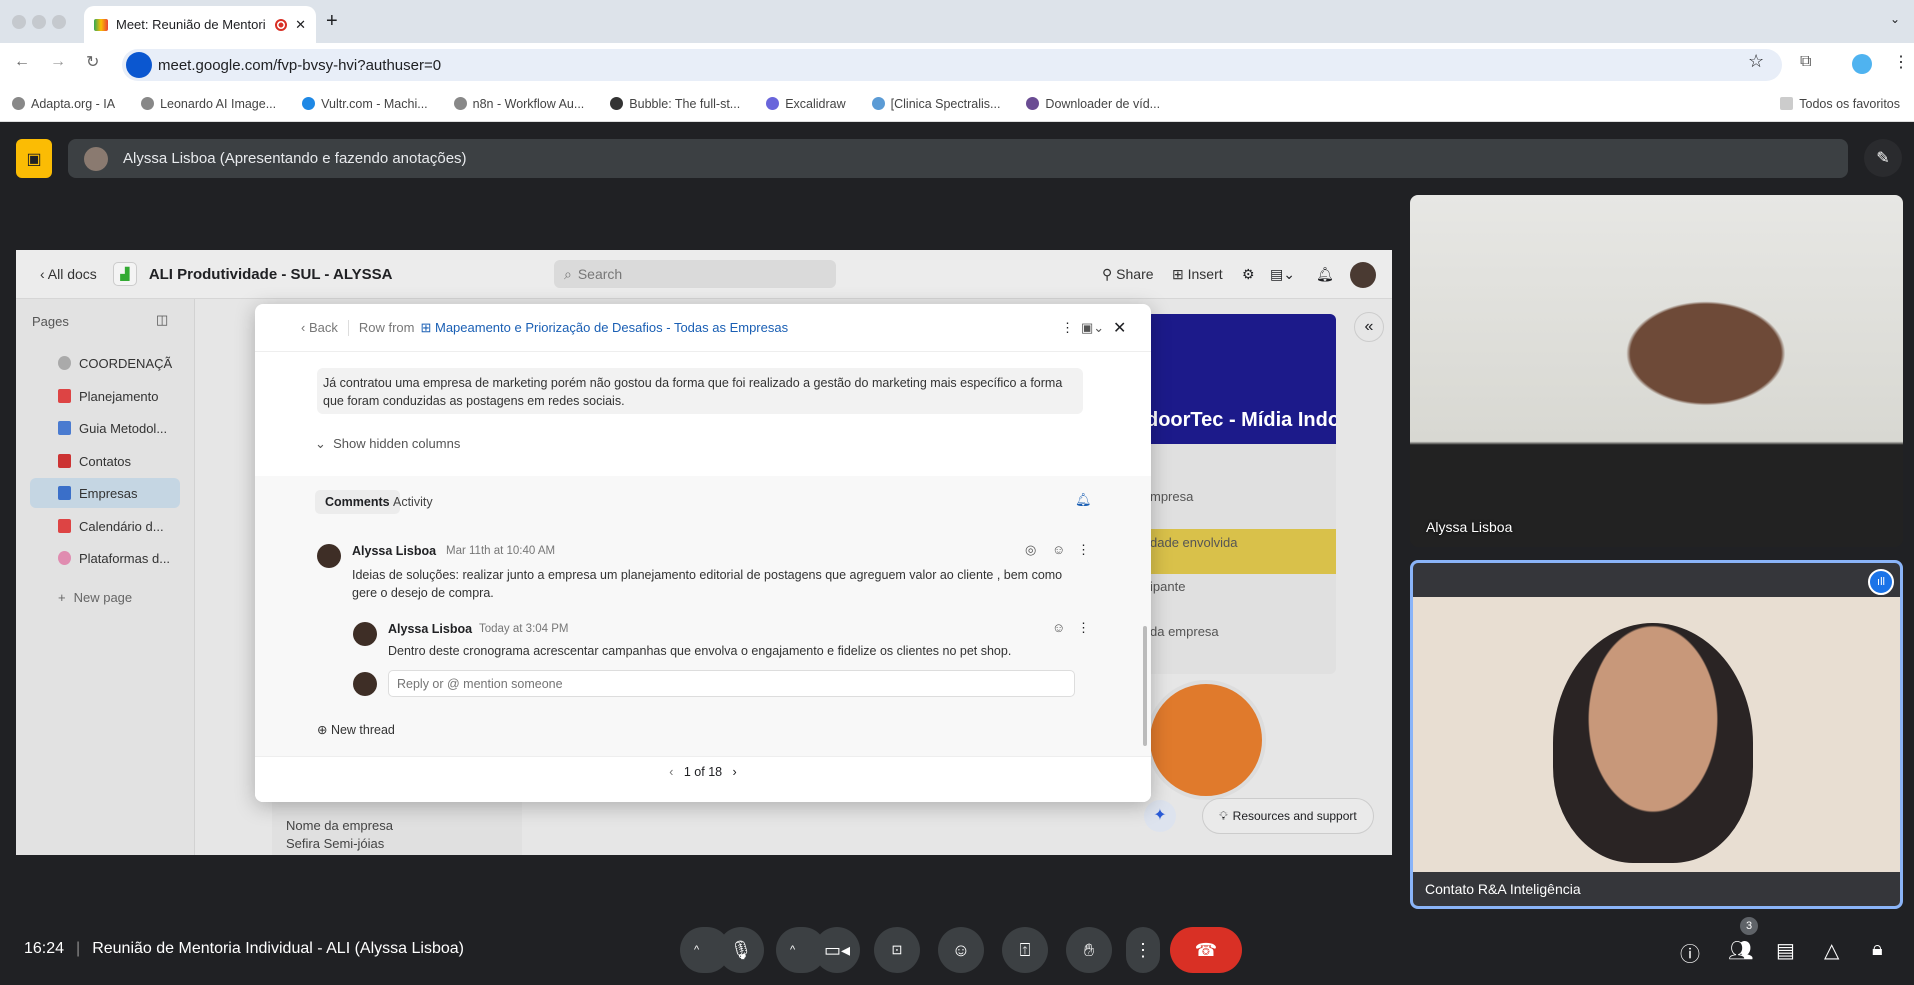 Image resolution: width=1914 pixels, height=985 pixels. I want to click on microphone-button: 🎙︎, so click(741, 950).